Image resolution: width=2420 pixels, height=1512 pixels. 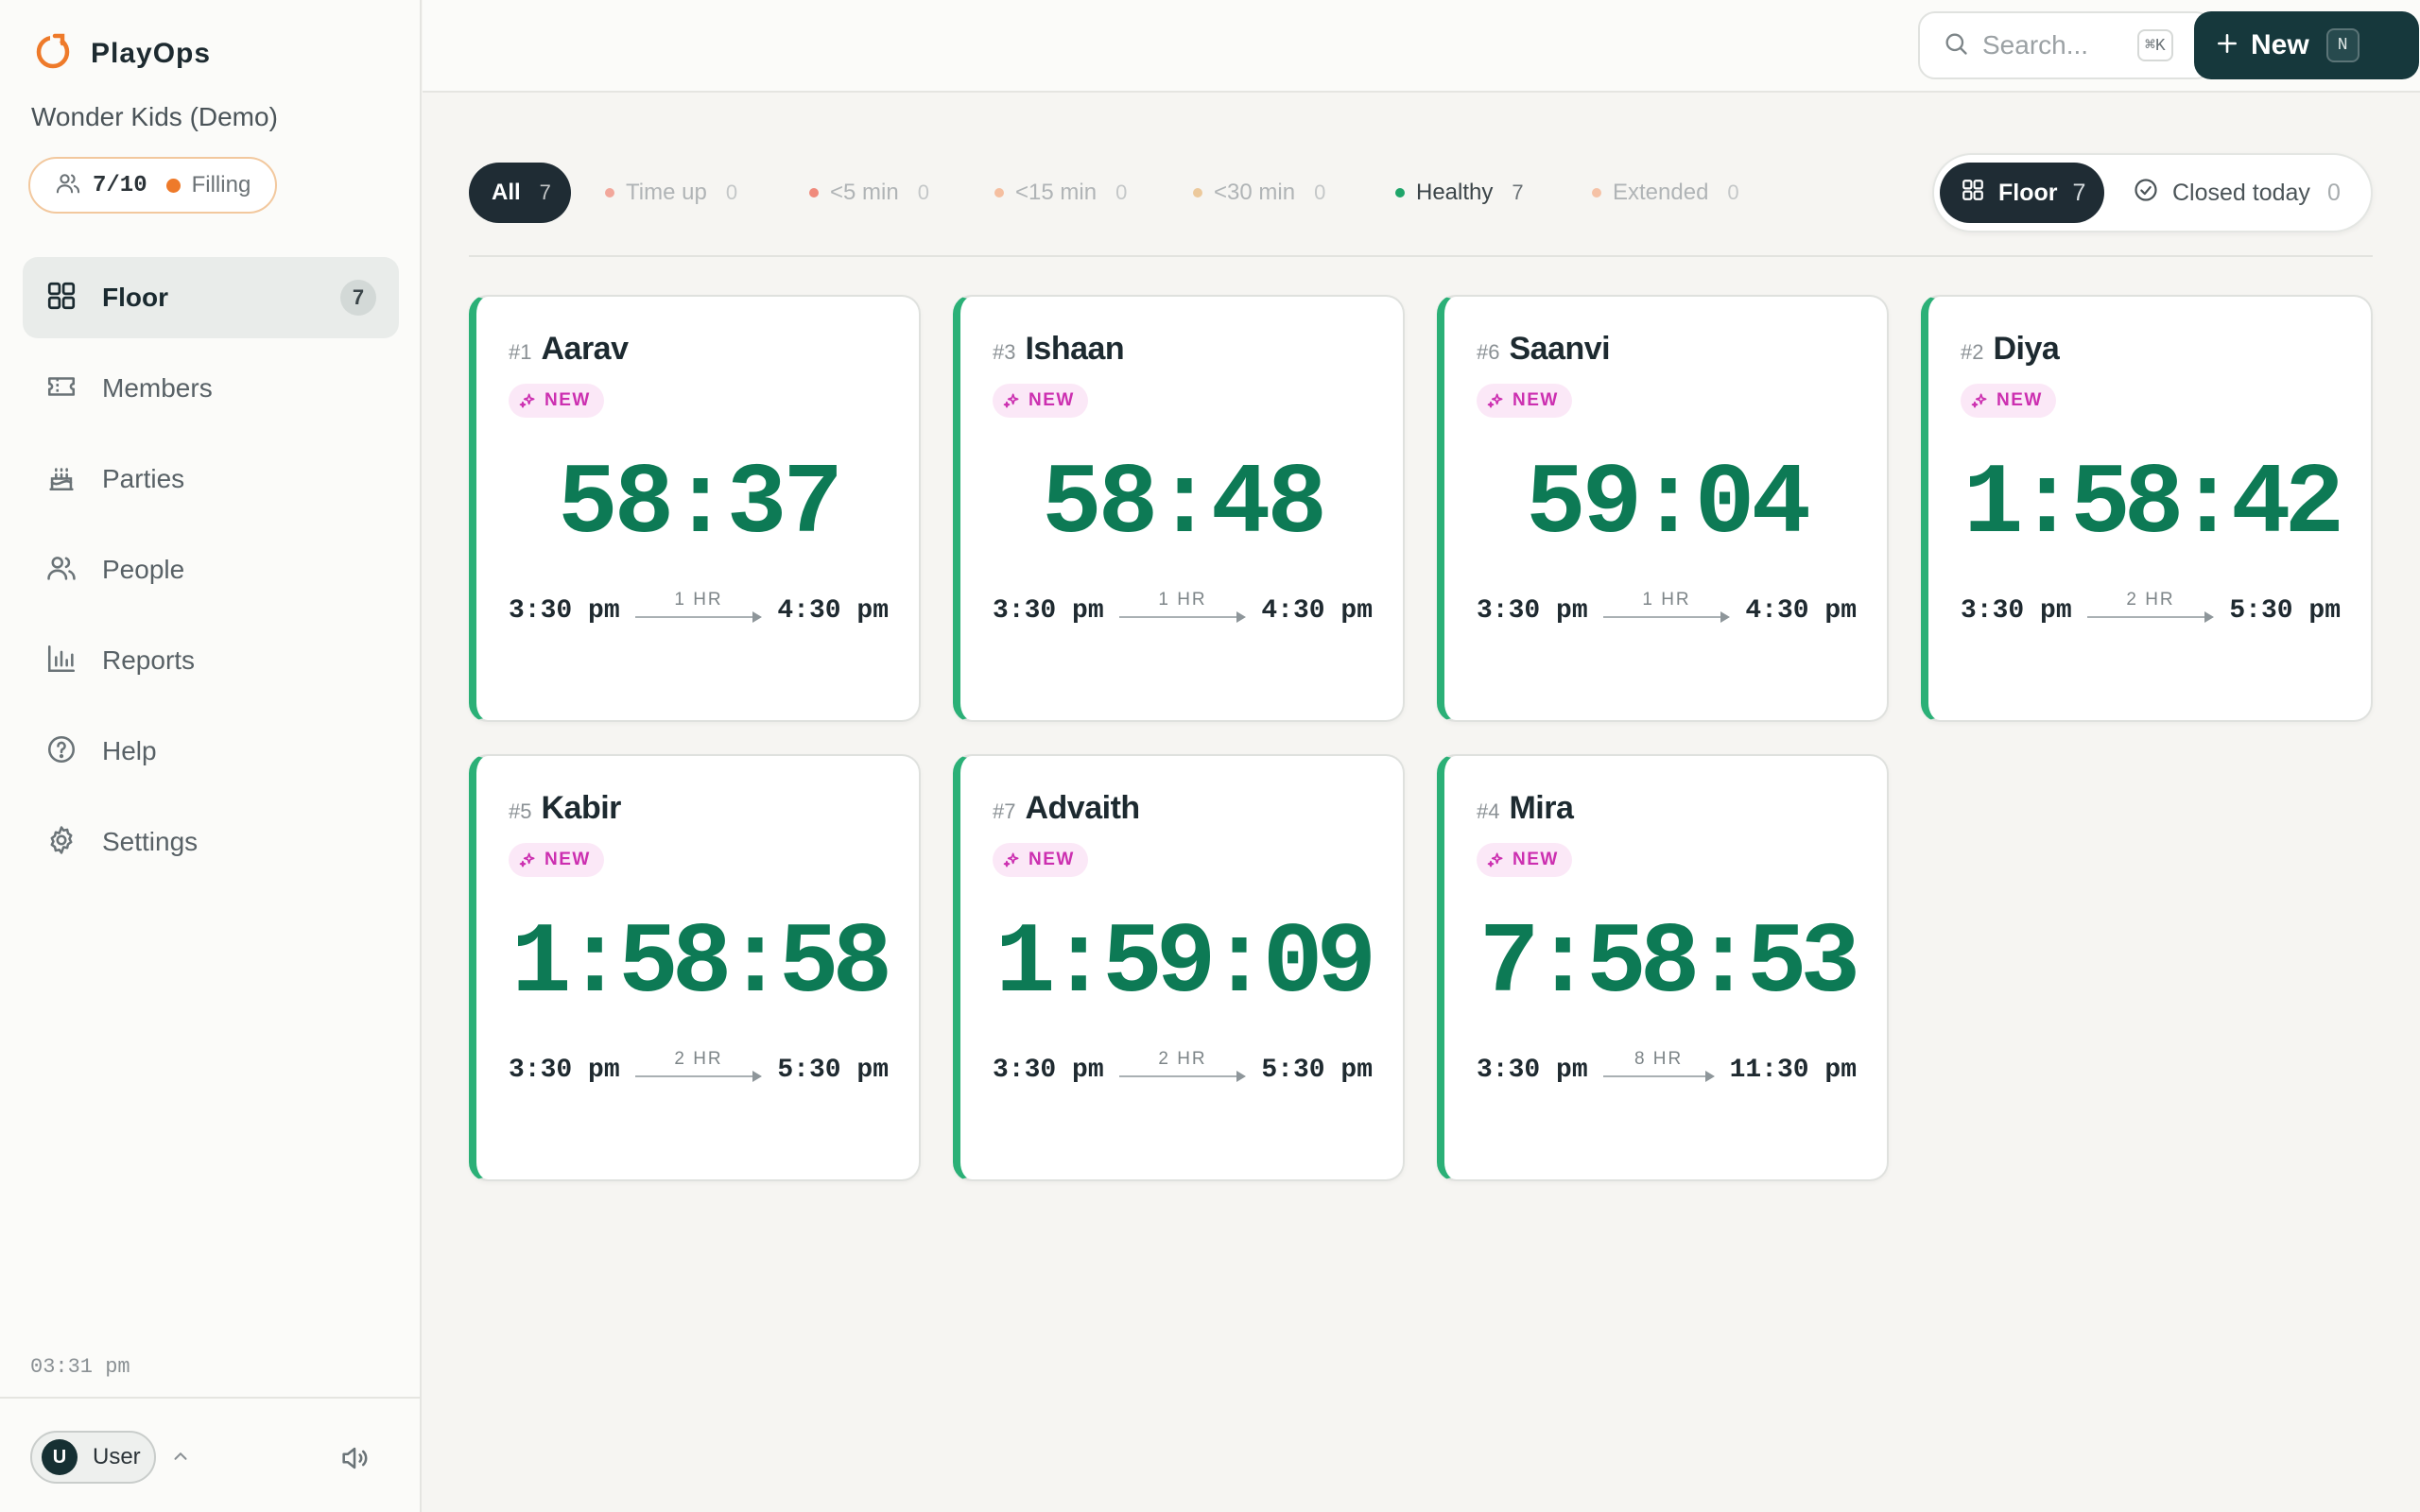 I want to click on search-box: ⌘K, so click(x=2065, y=45).